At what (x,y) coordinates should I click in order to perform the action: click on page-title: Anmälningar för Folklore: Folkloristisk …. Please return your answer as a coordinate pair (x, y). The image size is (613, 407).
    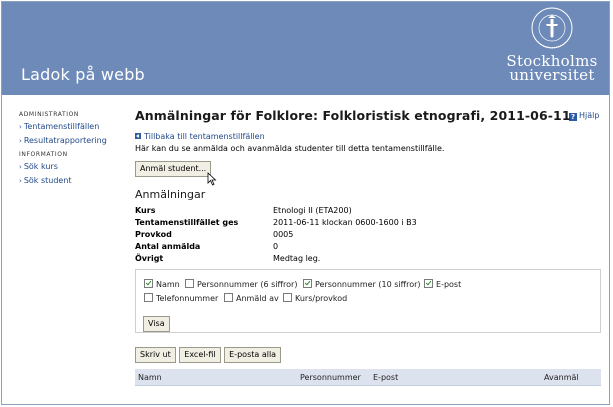
    Looking at the image, I should click on (353, 115).